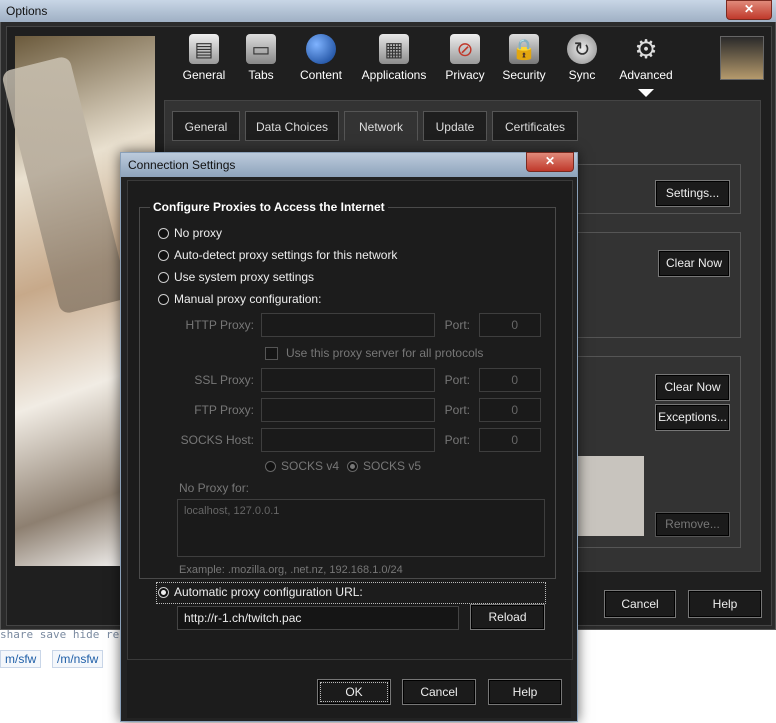 The width and height of the screenshot is (776, 723). What do you see at coordinates (310, 466) in the screenshot?
I see `socks-v4-label: SOCKS v4` at bounding box center [310, 466].